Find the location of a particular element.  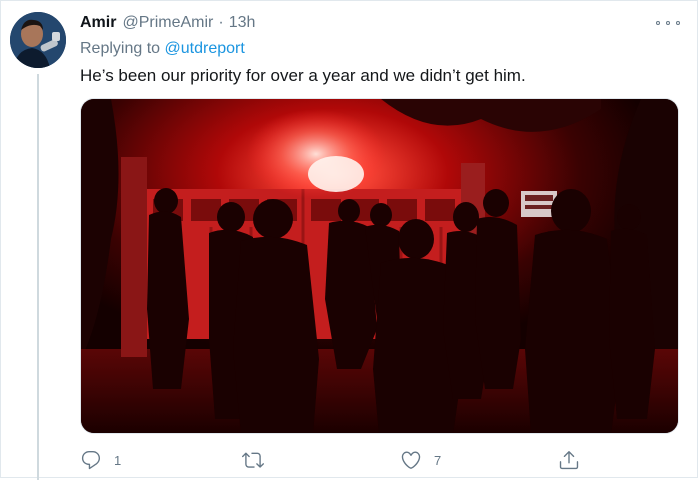

tweet-header: Amir @PrimeAmir · 13h is located at coordinates (167, 24).